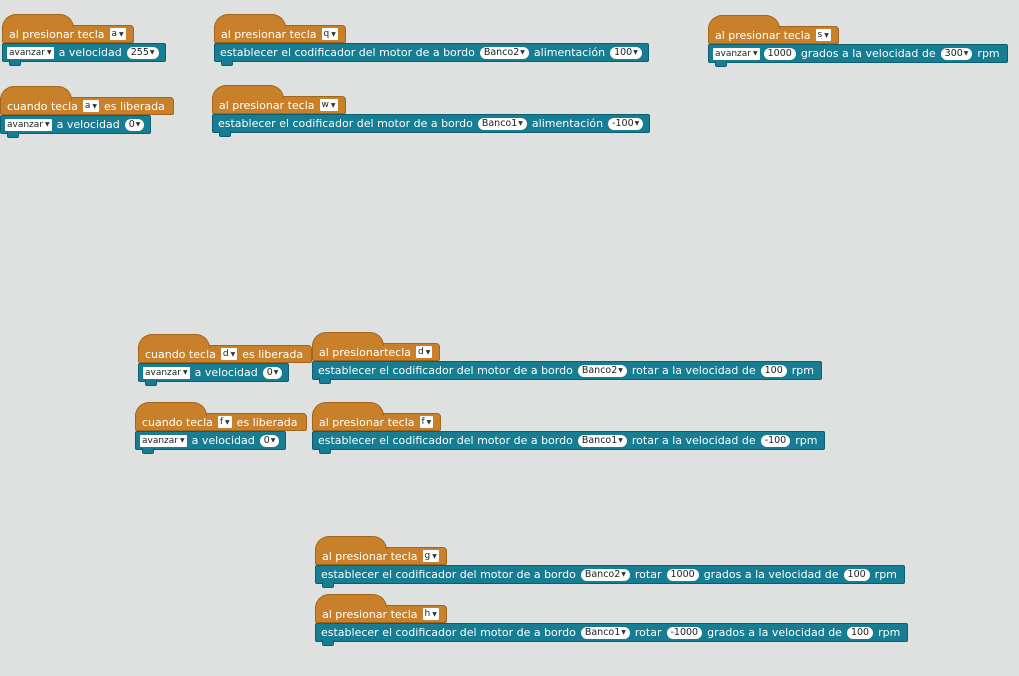  I want to click on speed-value: 100, so click(856, 574).